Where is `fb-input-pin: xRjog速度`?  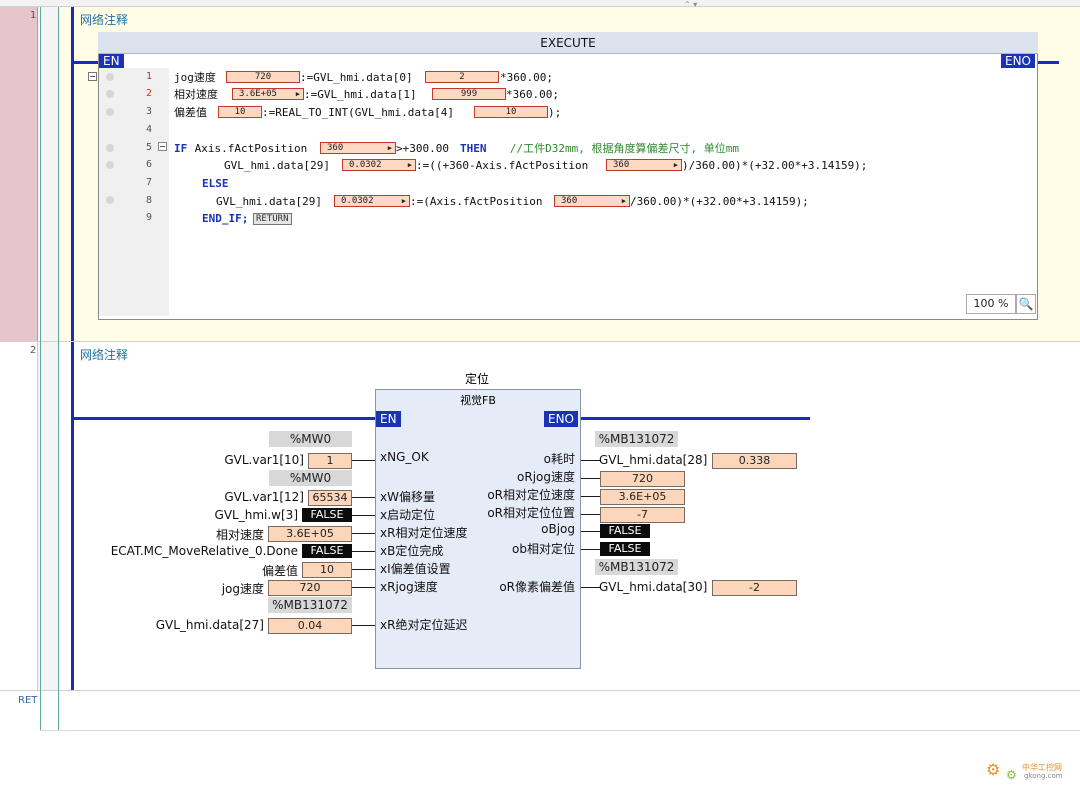 fb-input-pin: xRjog速度 is located at coordinates (409, 587).